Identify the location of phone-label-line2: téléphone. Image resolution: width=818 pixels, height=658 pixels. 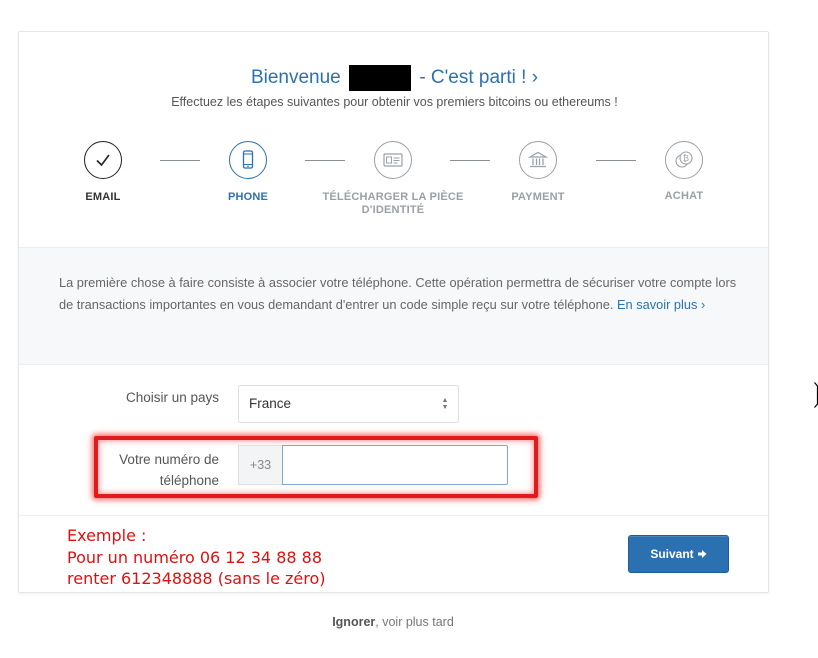
(189, 480).